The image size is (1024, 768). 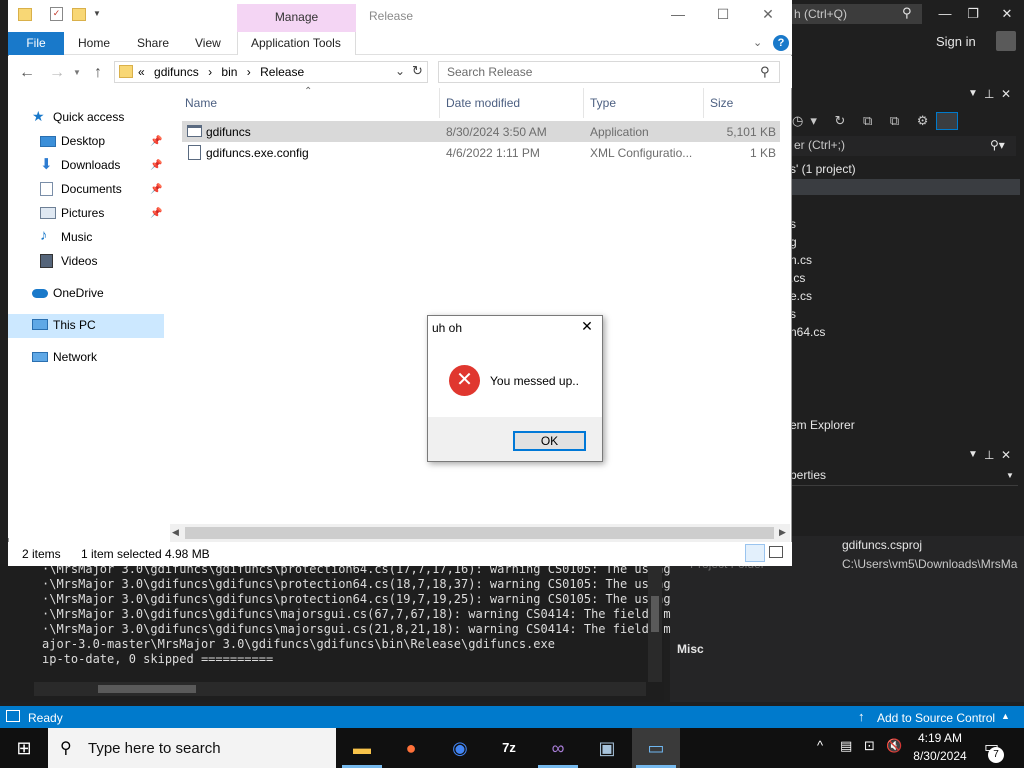 What do you see at coordinates (882, 545) in the screenshot?
I see `property-value-name: gdifuncs.csproj` at bounding box center [882, 545].